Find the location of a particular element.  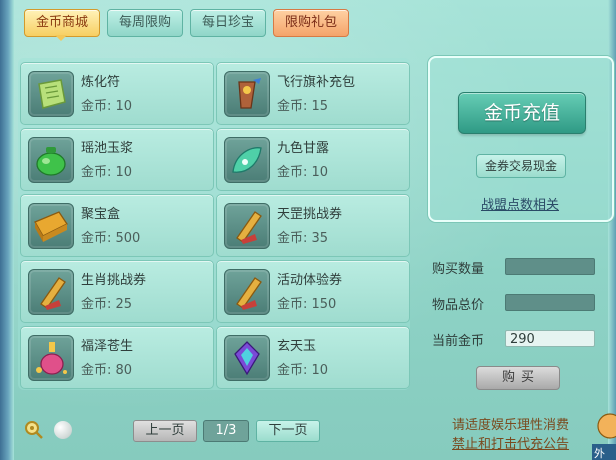

current-gold-label: 当前金币 is located at coordinates (458, 341).